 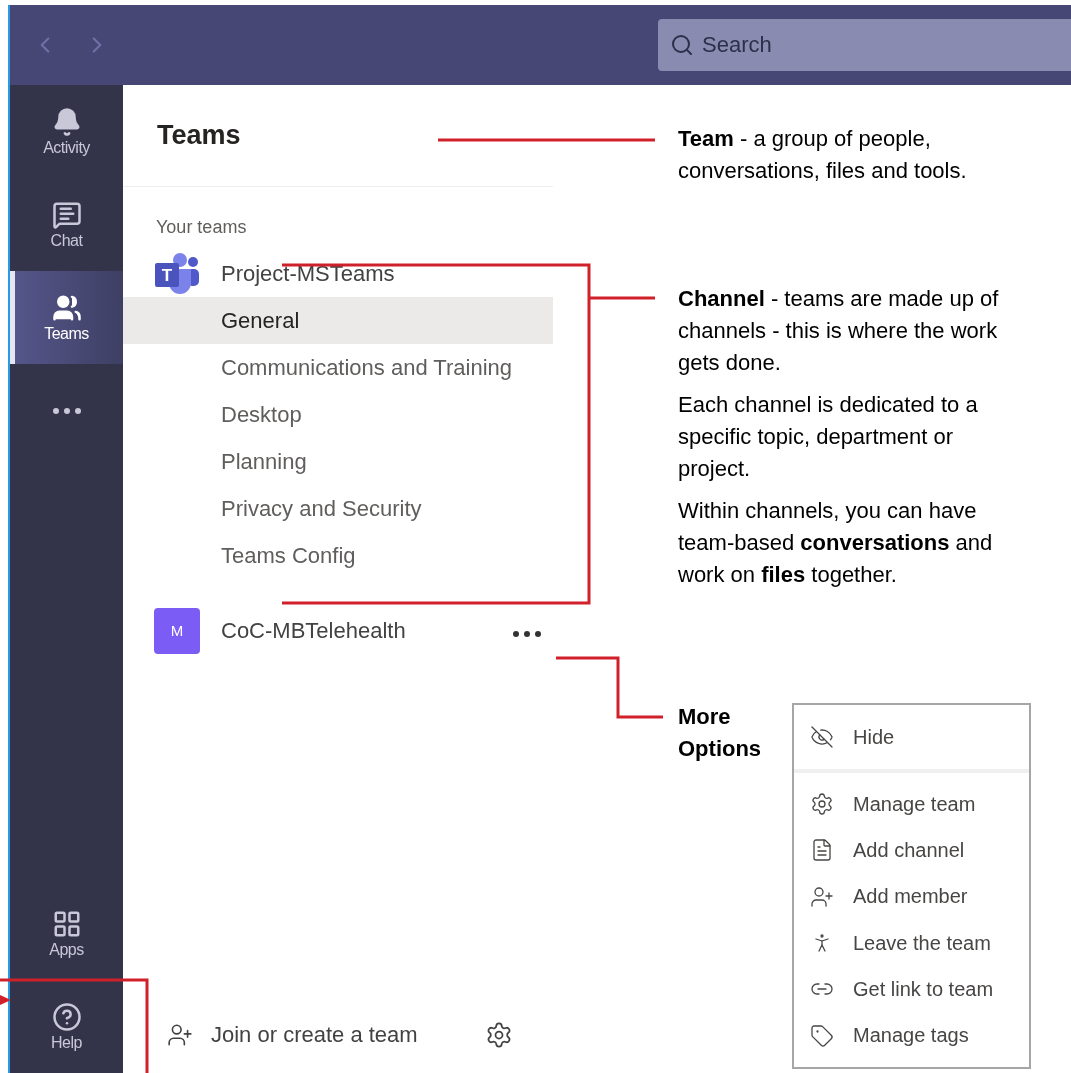 What do you see at coordinates (66, 1016) in the screenshot?
I see `help-icon` at bounding box center [66, 1016].